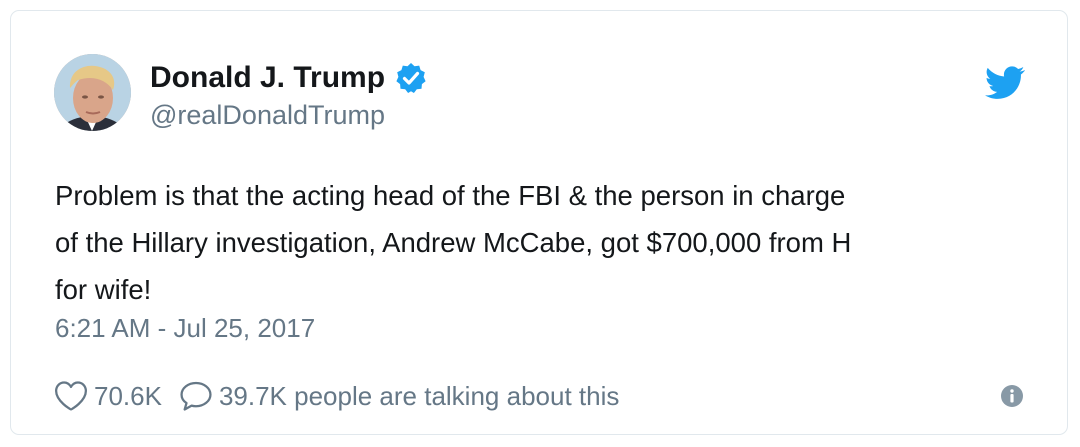  I want to click on divider, so click(539, 363).